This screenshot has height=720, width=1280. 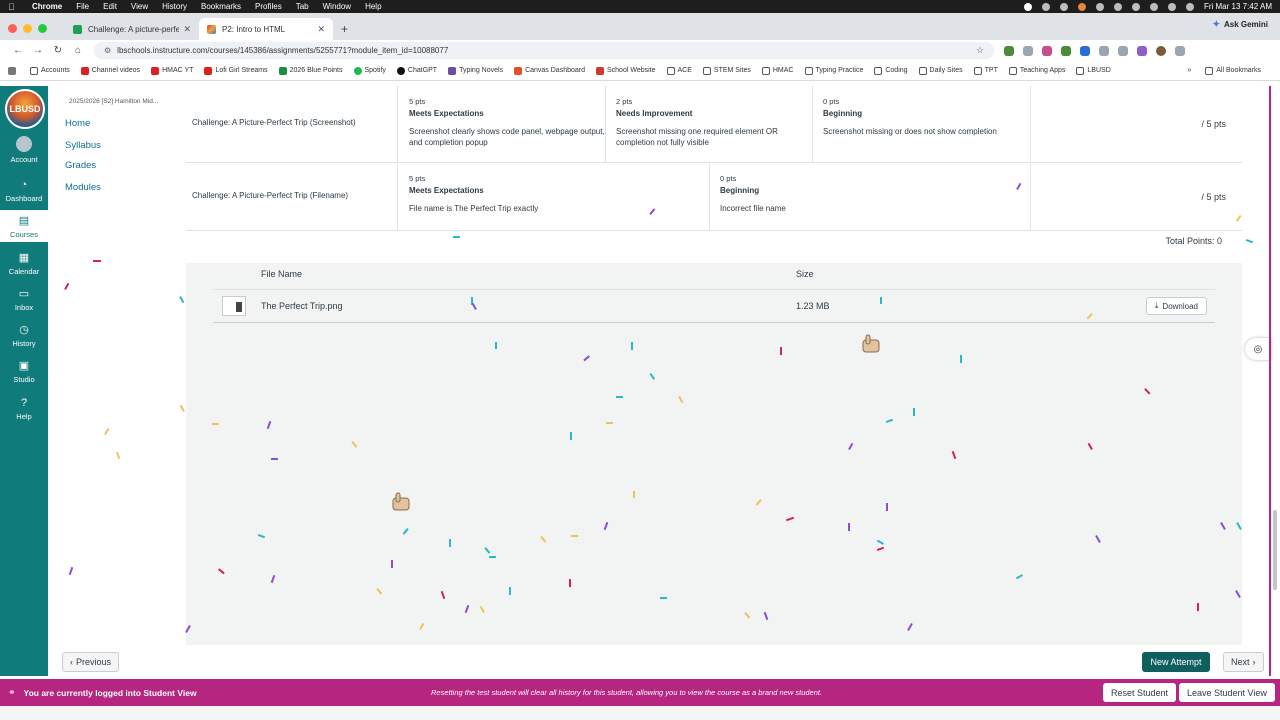 What do you see at coordinates (1227, 692) in the screenshot?
I see `leave-student-view-button: Leave Student View` at bounding box center [1227, 692].